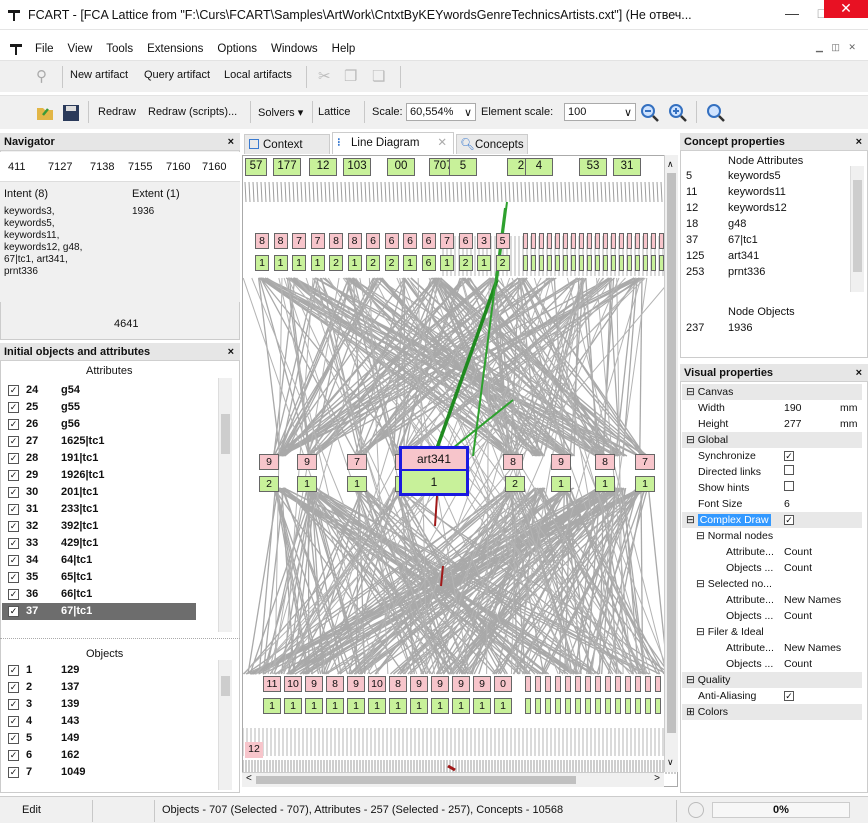  Describe the element at coordinates (772, 440) in the screenshot. I see `group-global: ⊟ Global` at that location.